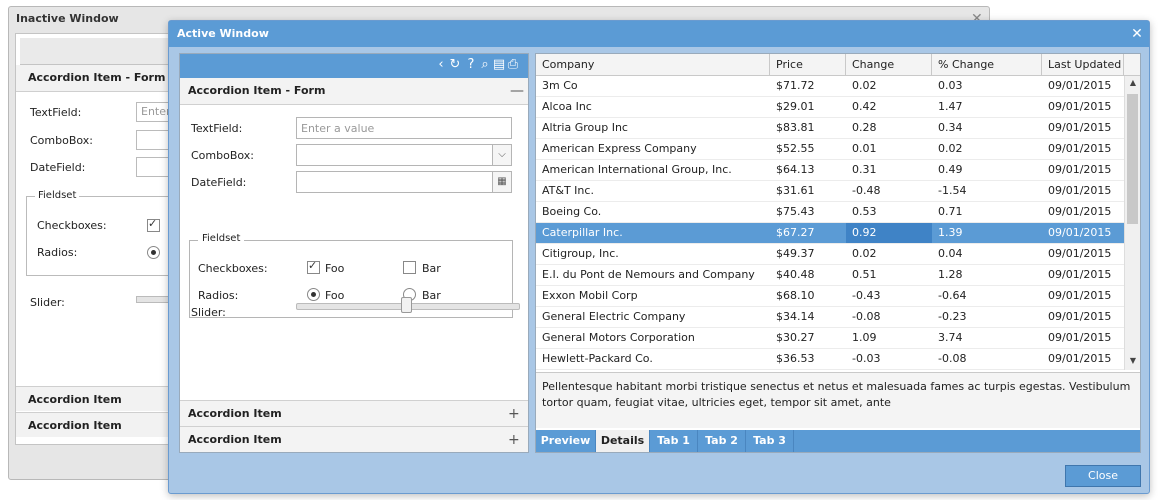 The height and width of the screenshot is (500, 1158). Describe the element at coordinates (218, 295) in the screenshot. I see `radios-label: Radios:` at that location.